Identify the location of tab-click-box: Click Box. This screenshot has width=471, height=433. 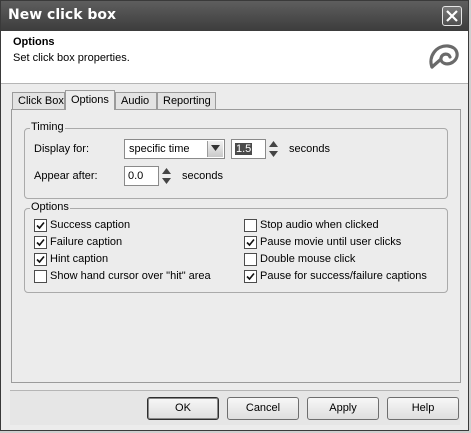
(38, 100).